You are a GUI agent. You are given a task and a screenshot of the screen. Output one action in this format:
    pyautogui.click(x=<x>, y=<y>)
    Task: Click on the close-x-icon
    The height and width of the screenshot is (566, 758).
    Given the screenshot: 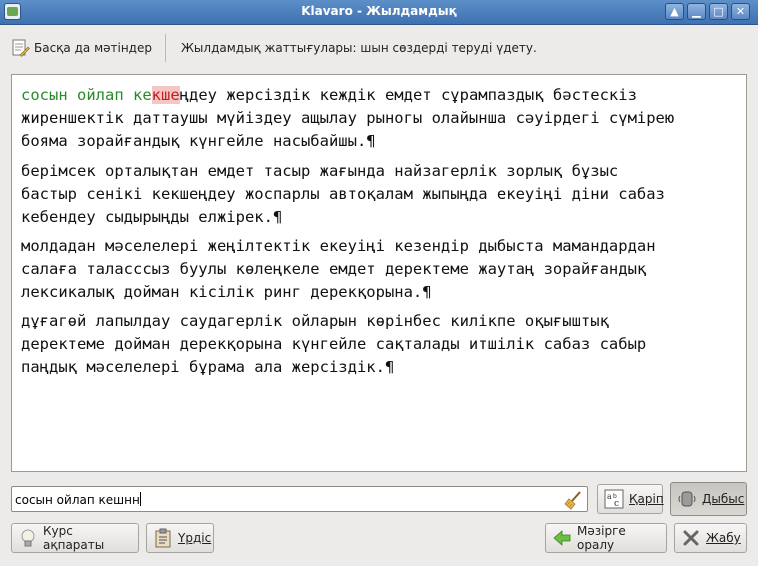 What is the action you would take?
    pyautogui.click(x=691, y=538)
    